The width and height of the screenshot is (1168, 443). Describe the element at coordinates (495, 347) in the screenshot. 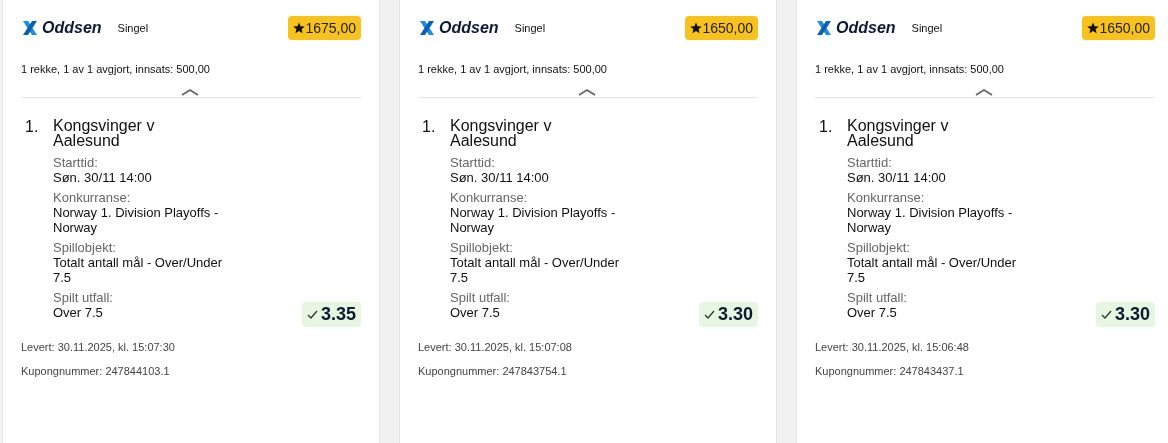

I see `delivered-time: Levert: 30.11.2025, kl. 15:07:08` at that location.